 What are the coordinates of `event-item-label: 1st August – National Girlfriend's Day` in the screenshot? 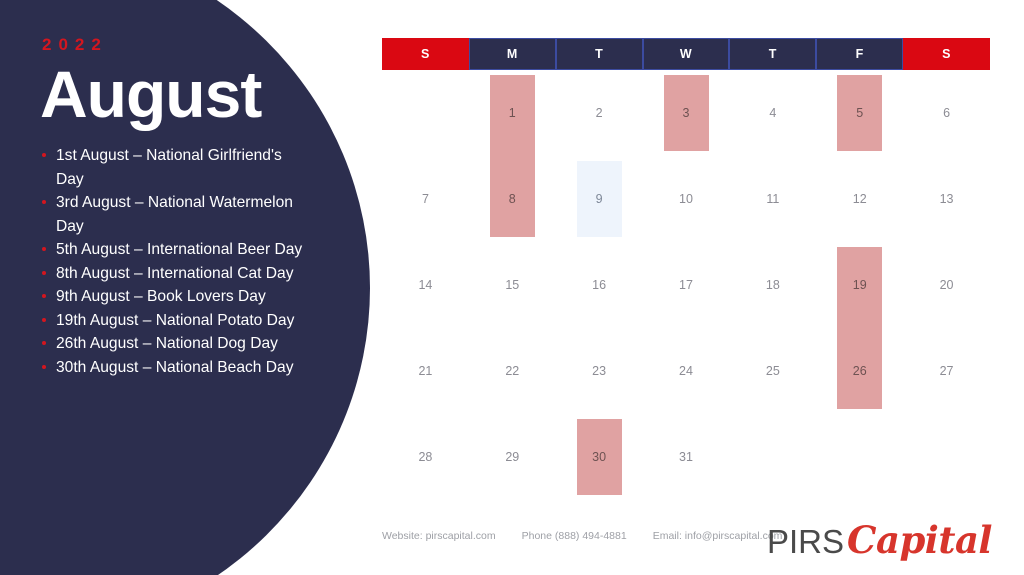 It's located at (169, 167).